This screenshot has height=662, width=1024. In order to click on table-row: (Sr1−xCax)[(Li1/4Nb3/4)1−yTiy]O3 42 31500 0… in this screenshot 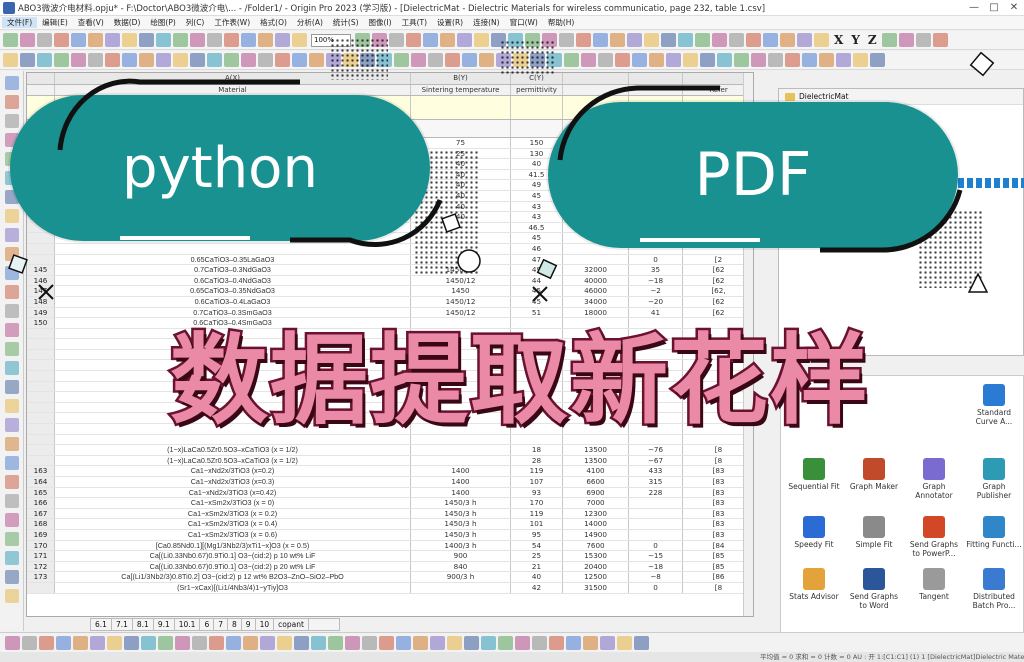, I will do `click(390, 588)`.